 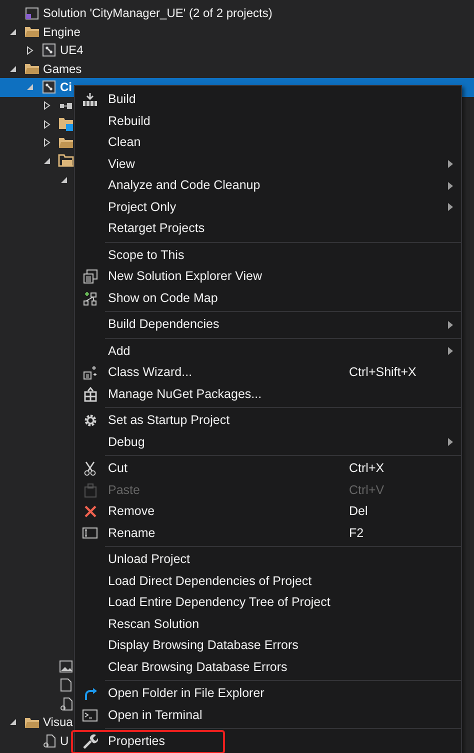 I want to click on tree-item-label: UE4, so click(x=72, y=51).